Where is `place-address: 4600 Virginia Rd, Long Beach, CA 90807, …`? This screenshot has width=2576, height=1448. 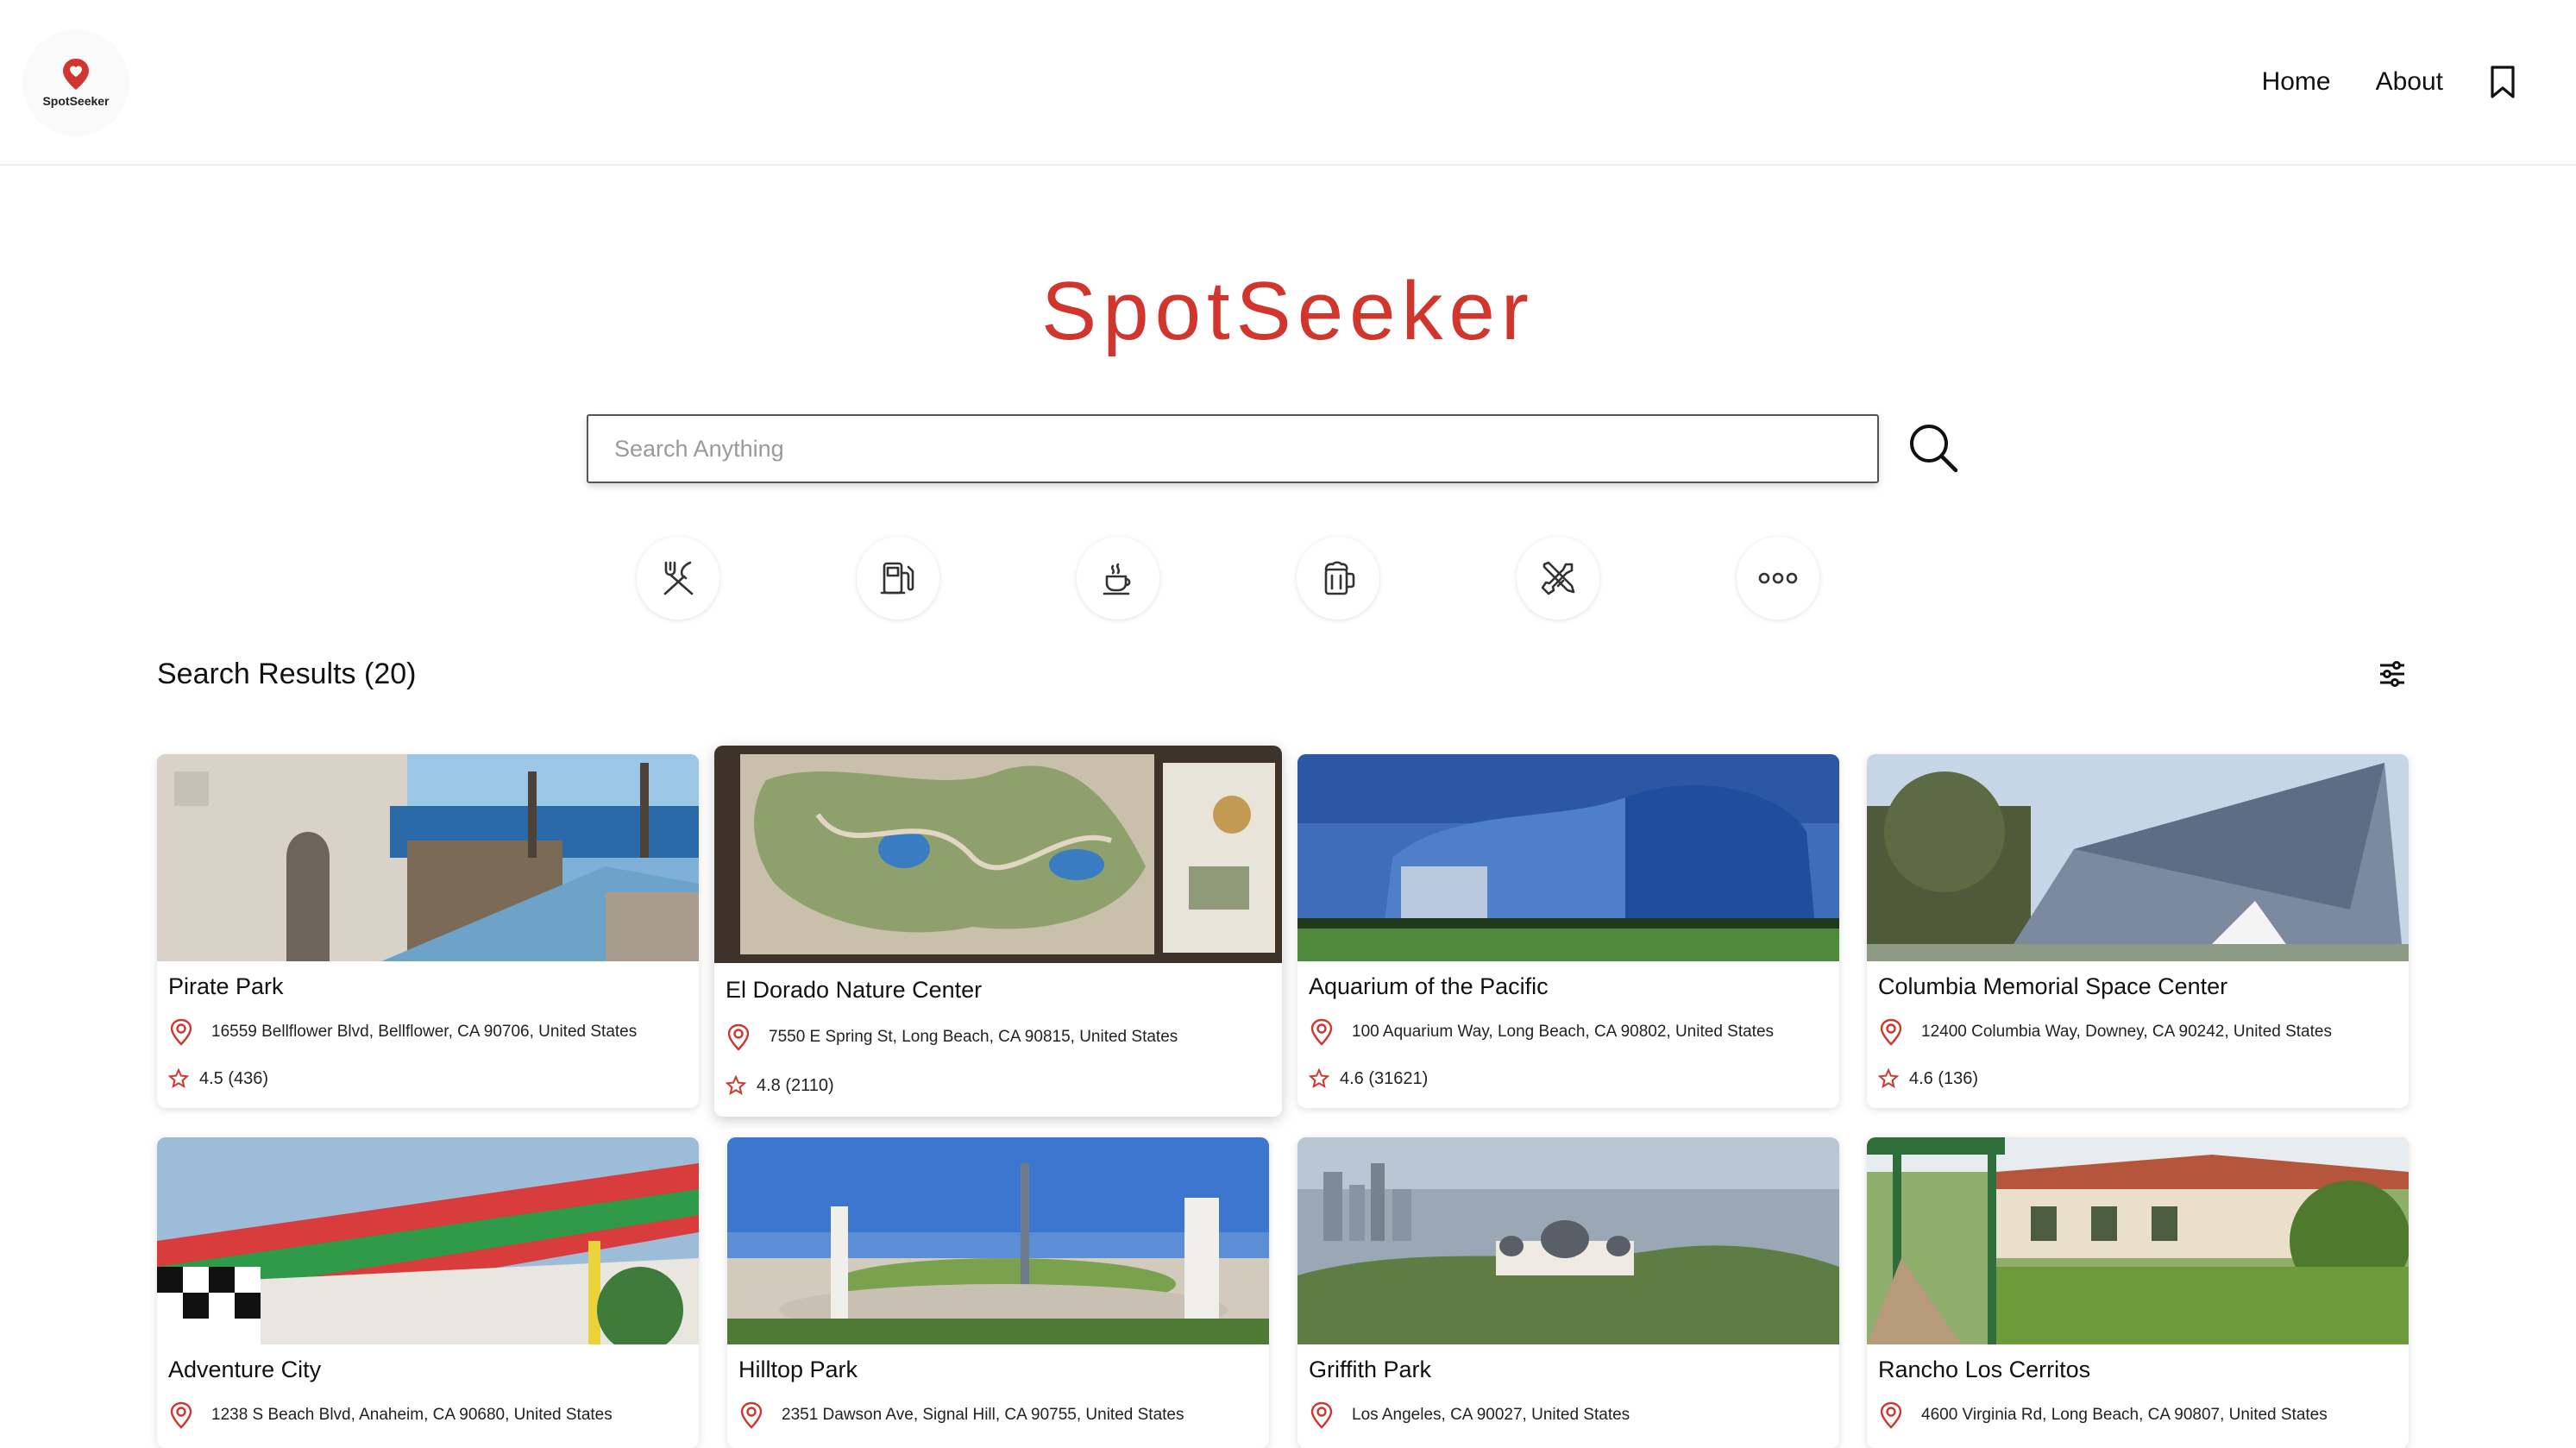 place-address: 4600 Virginia Rd, Long Beach, CA 90807, … is located at coordinates (2103, 1415).